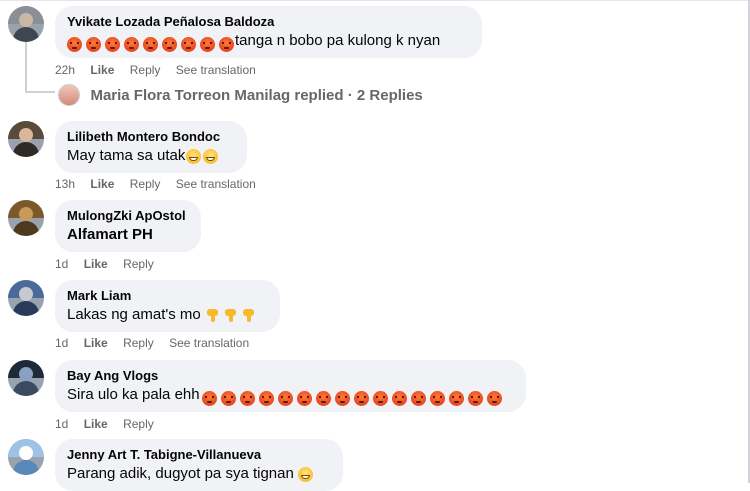 The image size is (750, 491). What do you see at coordinates (180, 473) in the screenshot?
I see `comment-text-content: Parang adik, dugyot pa sya tignan` at bounding box center [180, 473].